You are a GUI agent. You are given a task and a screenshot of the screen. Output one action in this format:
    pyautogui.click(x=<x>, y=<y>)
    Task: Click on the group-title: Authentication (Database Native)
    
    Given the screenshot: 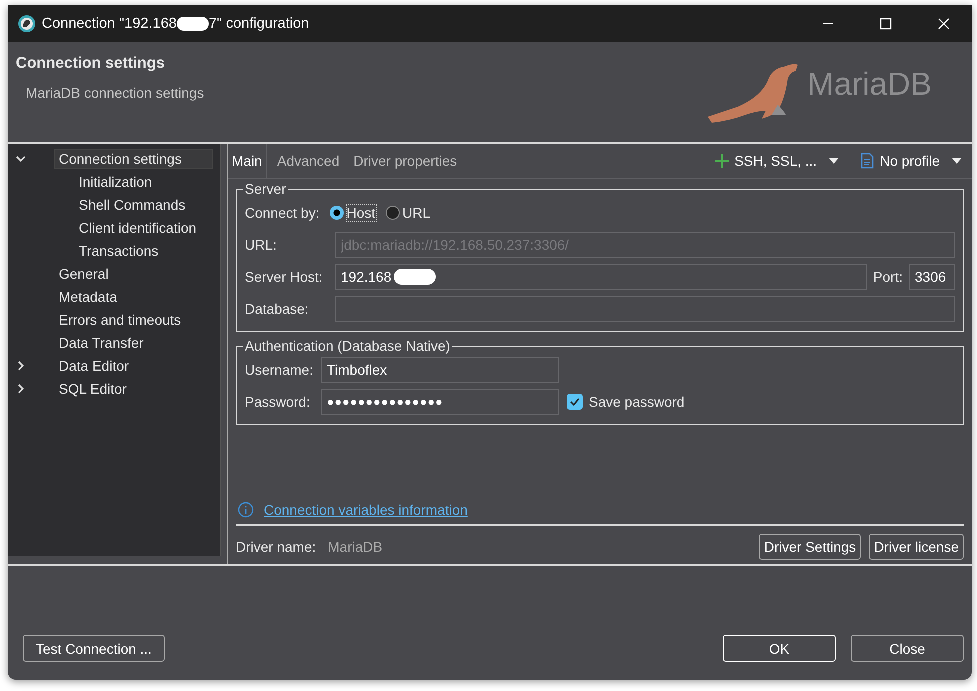 What is the action you would take?
    pyautogui.click(x=348, y=346)
    